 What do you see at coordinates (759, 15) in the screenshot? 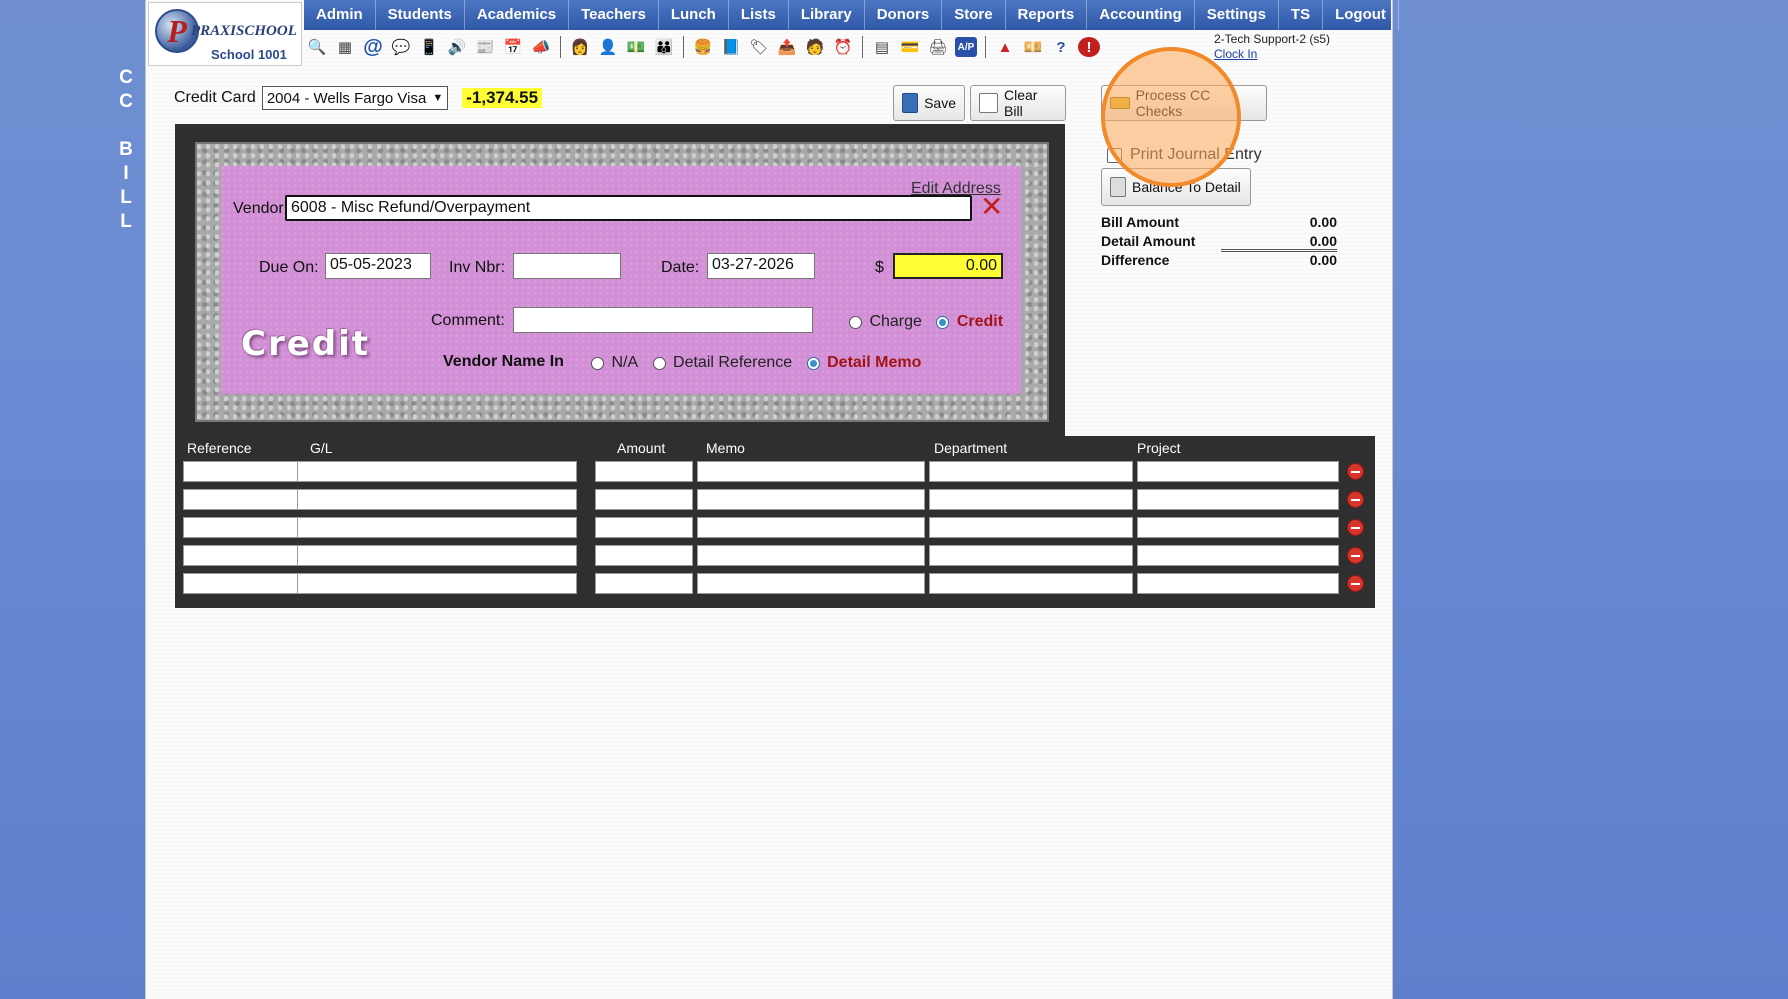
I see `nav-lists: Lists` at bounding box center [759, 15].